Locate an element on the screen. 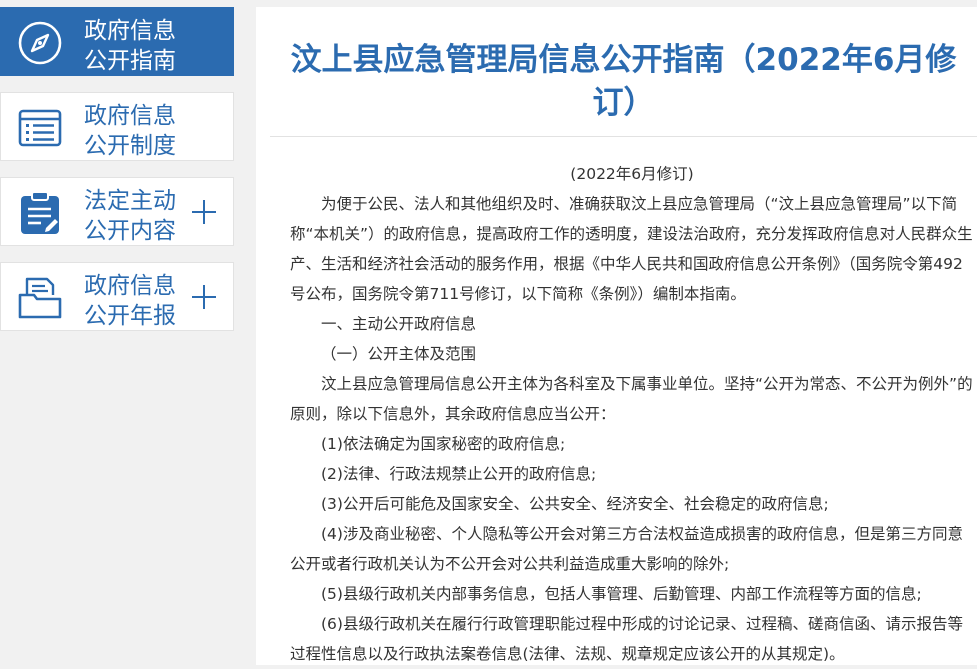 This screenshot has height=669, width=977. nav-item-label: 政府信息 公开制度 is located at coordinates (130, 131).